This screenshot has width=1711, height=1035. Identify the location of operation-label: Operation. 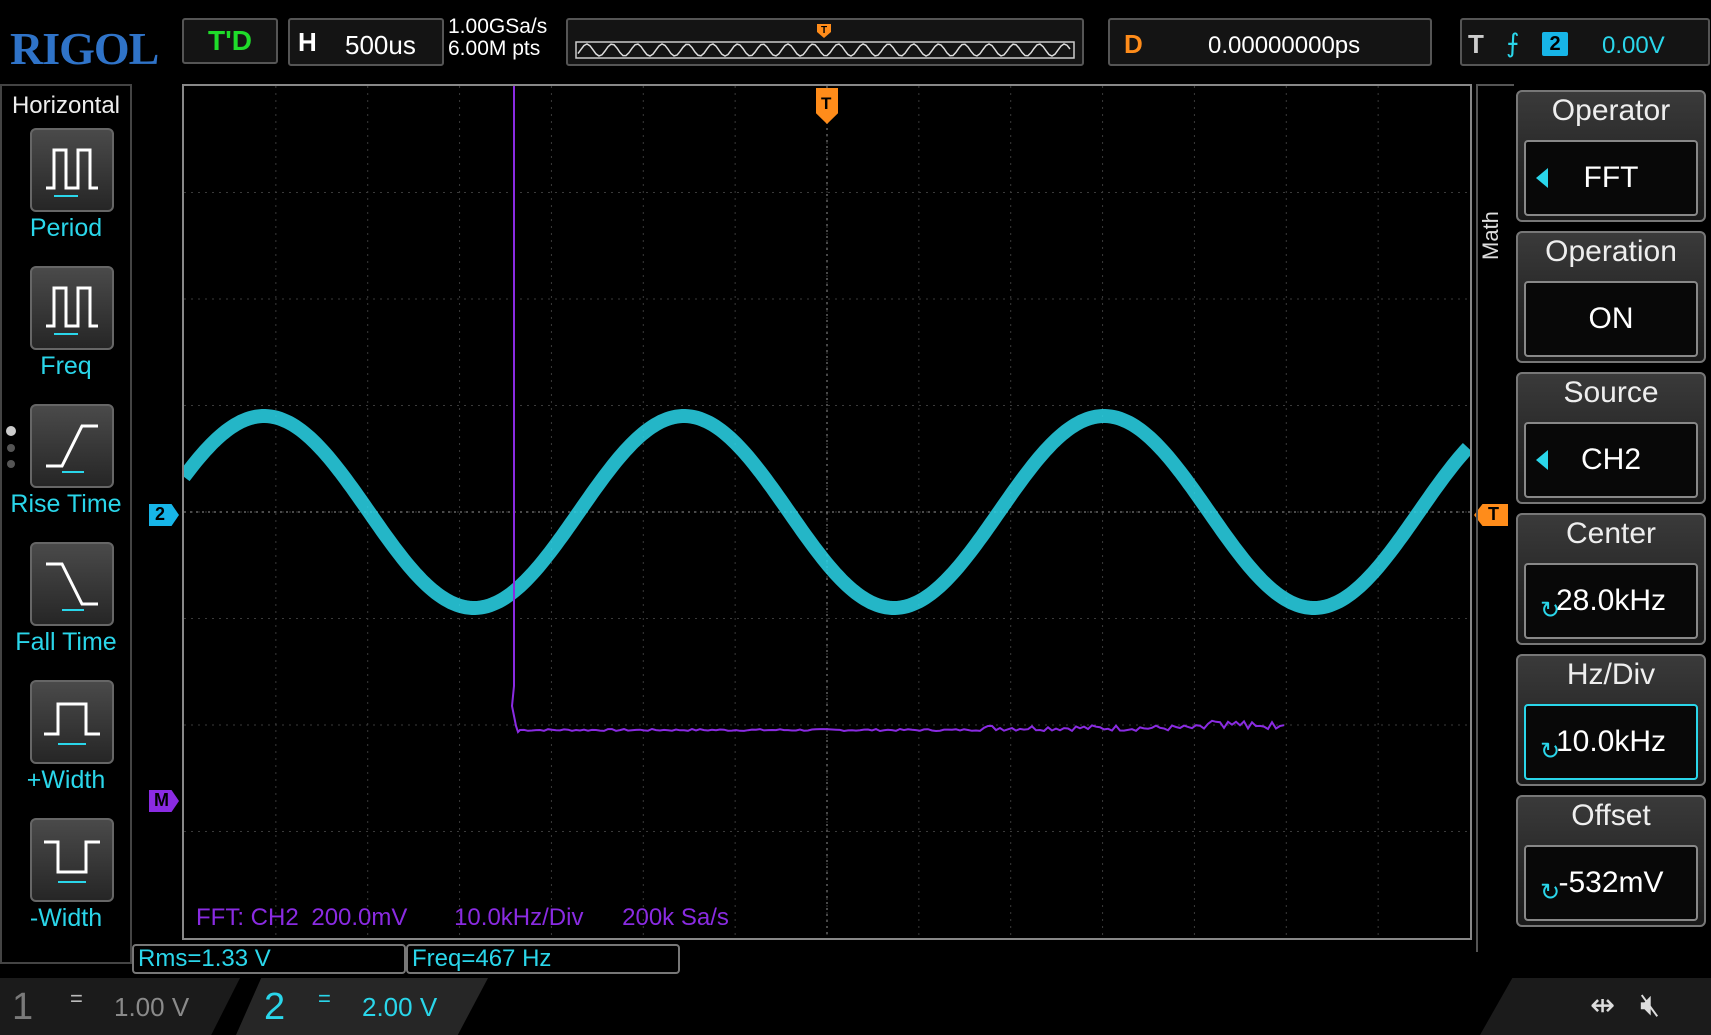
(1611, 251).